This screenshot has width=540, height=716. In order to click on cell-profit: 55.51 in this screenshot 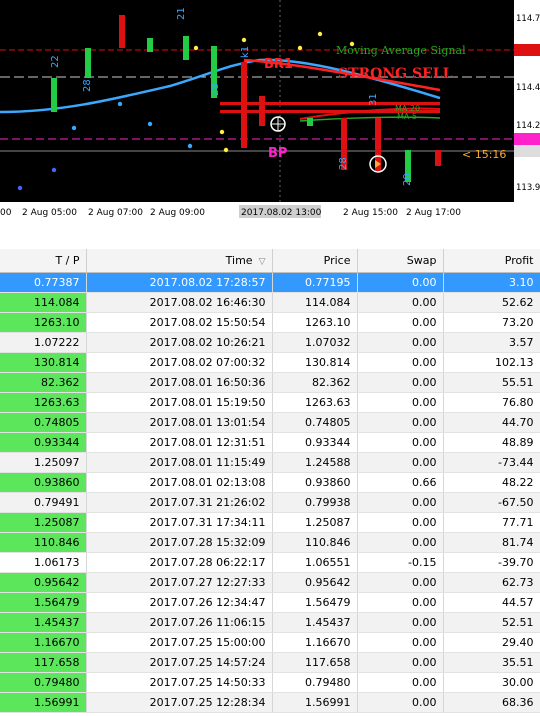, I will do `click(491, 382)`.